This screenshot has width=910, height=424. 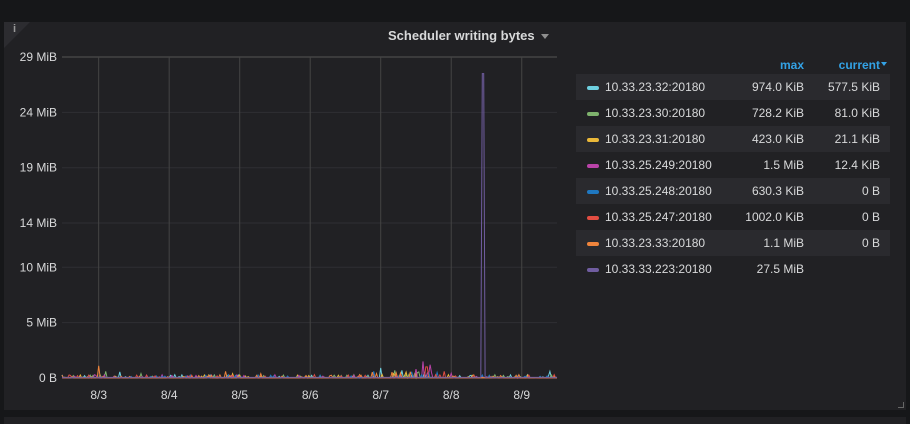 What do you see at coordinates (733, 113) in the screenshot?
I see `legend-row: 10.33.23.30:20180 728.2 KiB 81.0 KiB` at bounding box center [733, 113].